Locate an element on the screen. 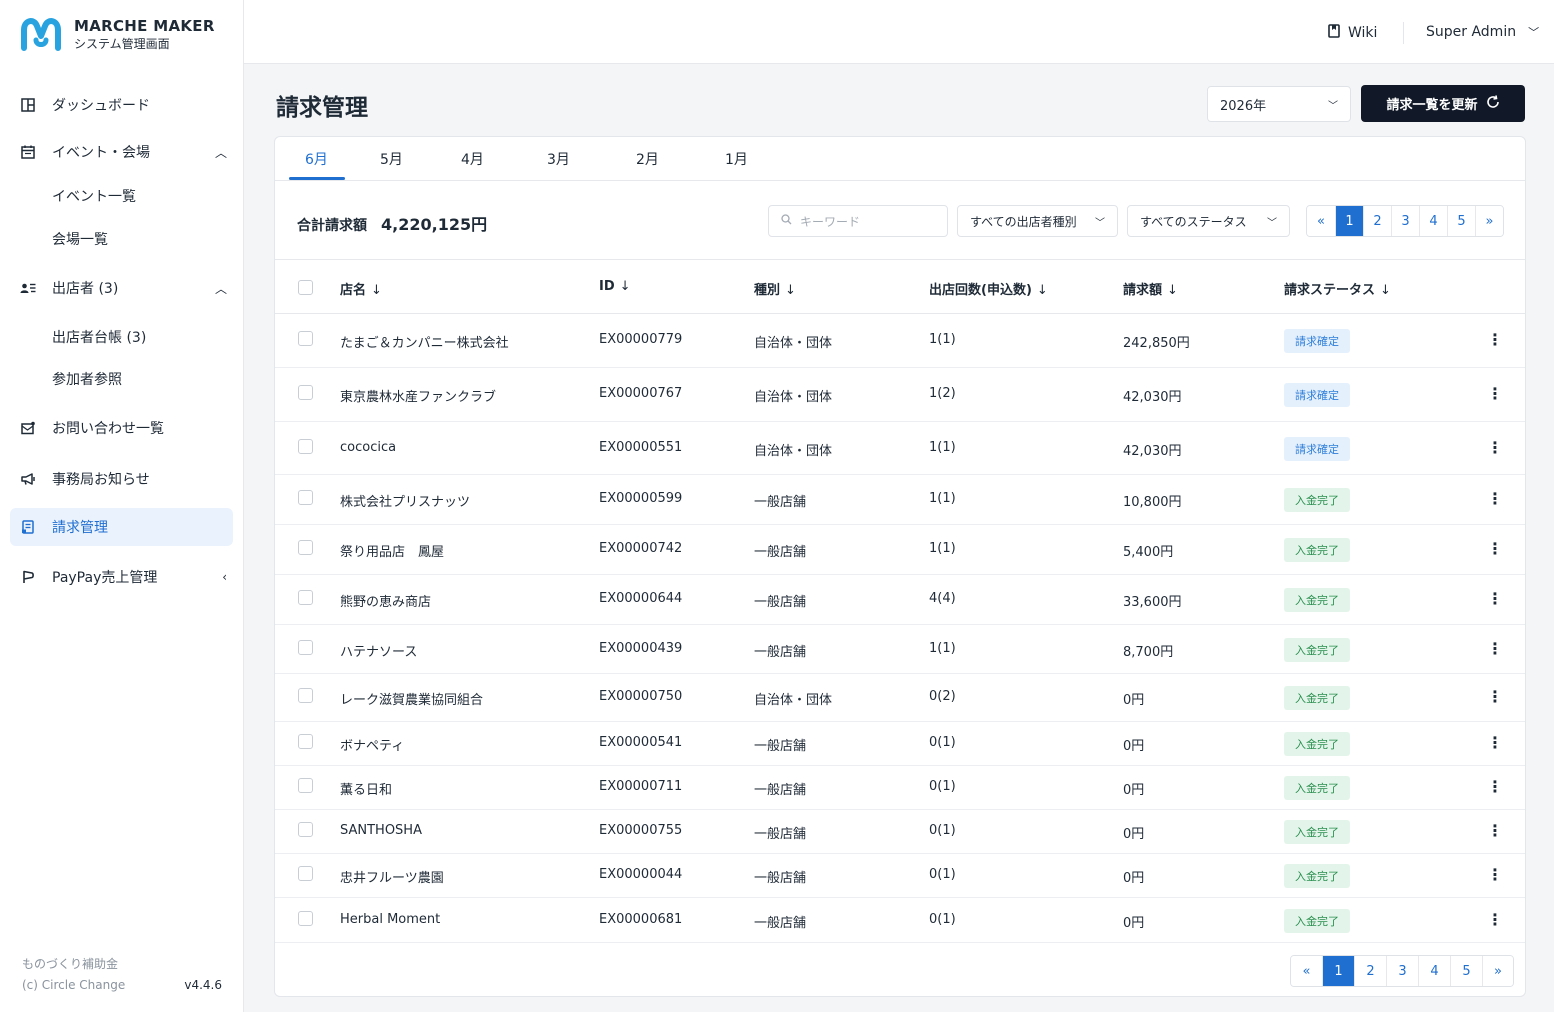  status-select: すべてのステータス ﹀ is located at coordinates (1208, 221).